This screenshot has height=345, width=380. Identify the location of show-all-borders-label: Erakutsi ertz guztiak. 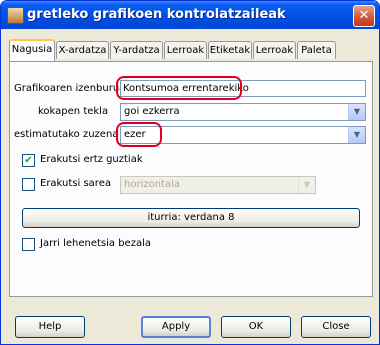
(91, 159).